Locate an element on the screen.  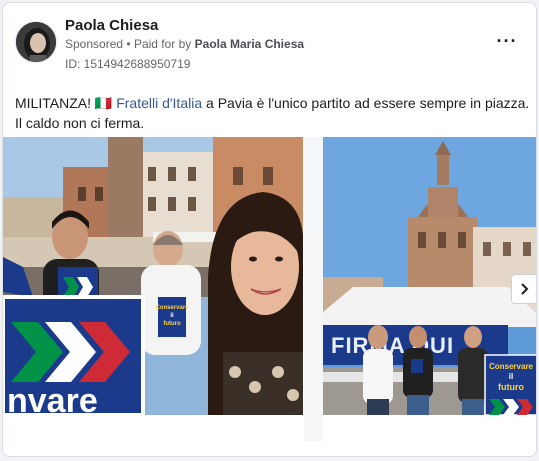
sign-text: nvare is located at coordinates (52, 398).